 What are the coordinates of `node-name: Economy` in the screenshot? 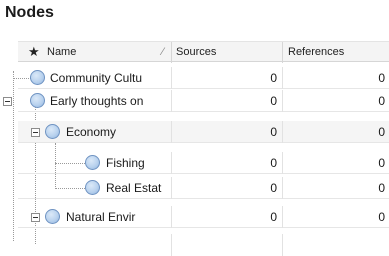 It's located at (91, 132).